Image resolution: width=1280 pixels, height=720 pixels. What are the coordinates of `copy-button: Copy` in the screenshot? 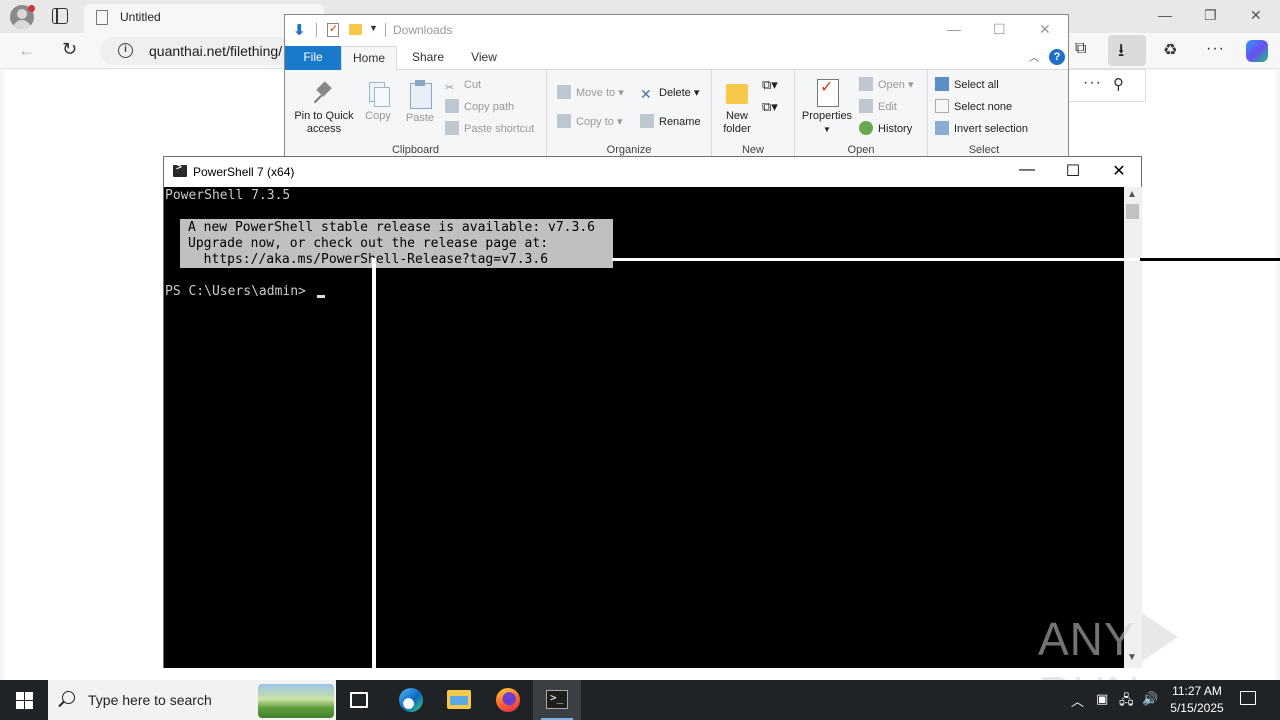 It's located at (378, 101).